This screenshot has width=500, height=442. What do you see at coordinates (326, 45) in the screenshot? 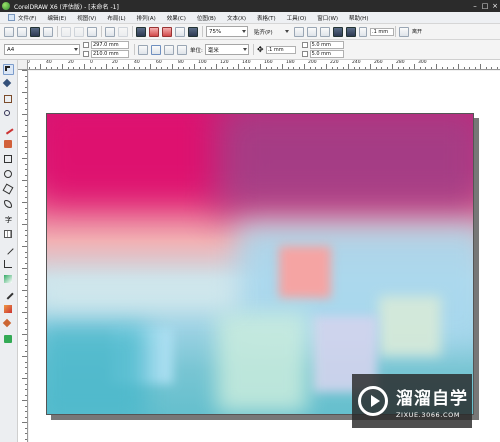
I see `duplicate-x-field: 5.0 mm` at bounding box center [326, 45].